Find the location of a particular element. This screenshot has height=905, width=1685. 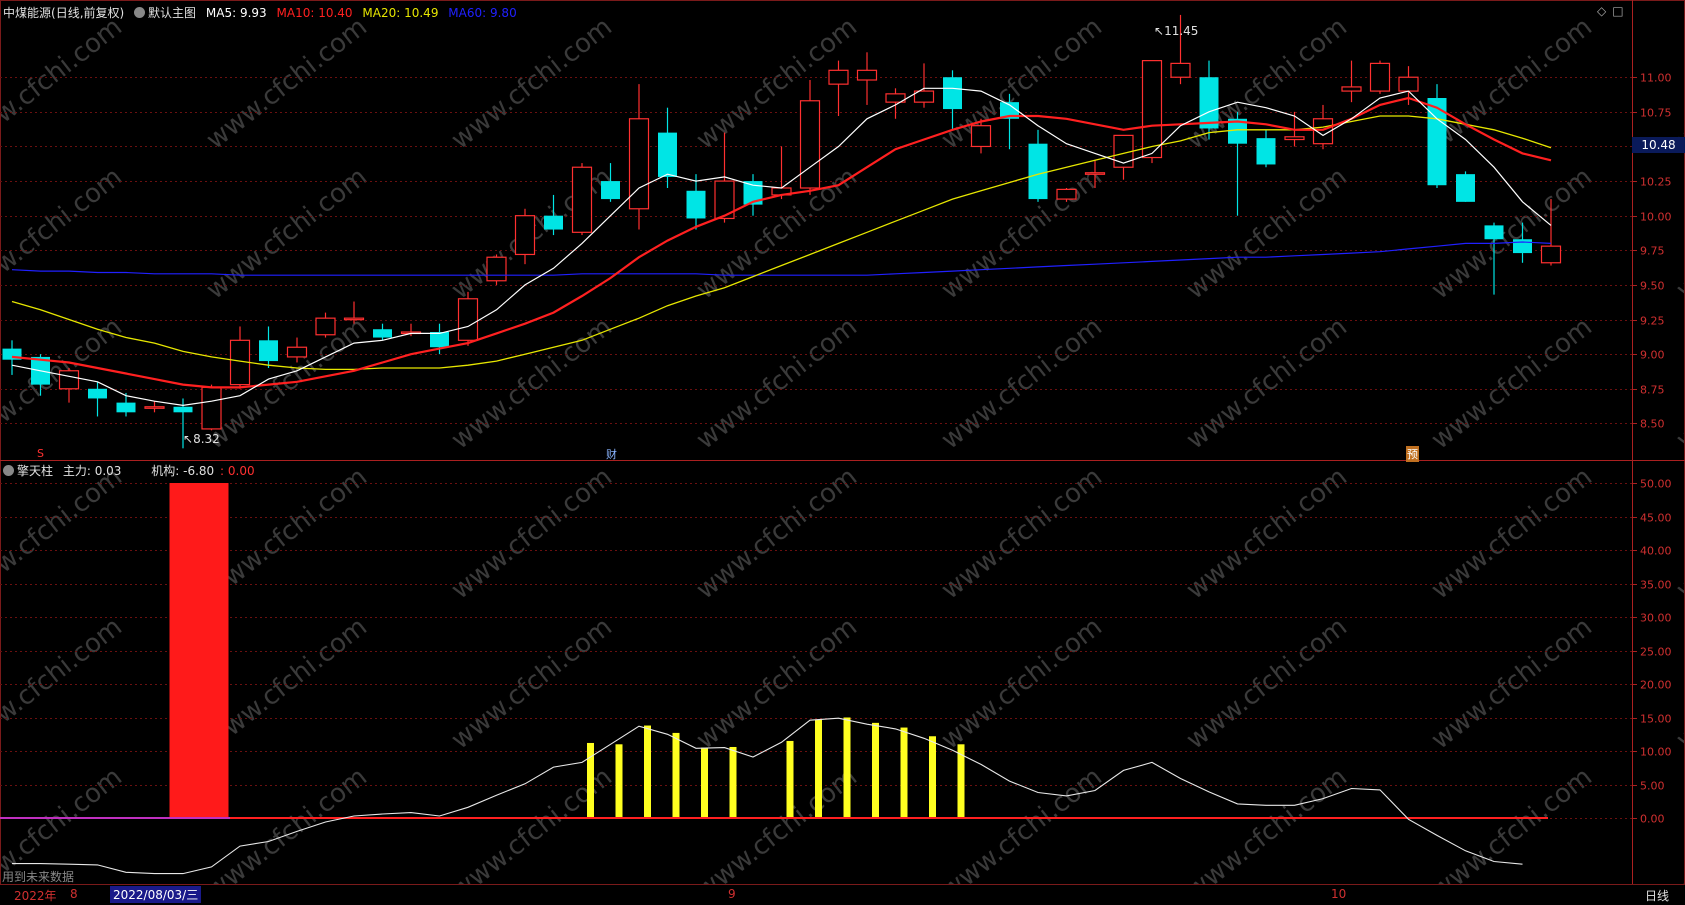

ex-div-marker: S is located at coordinates (40, 453).